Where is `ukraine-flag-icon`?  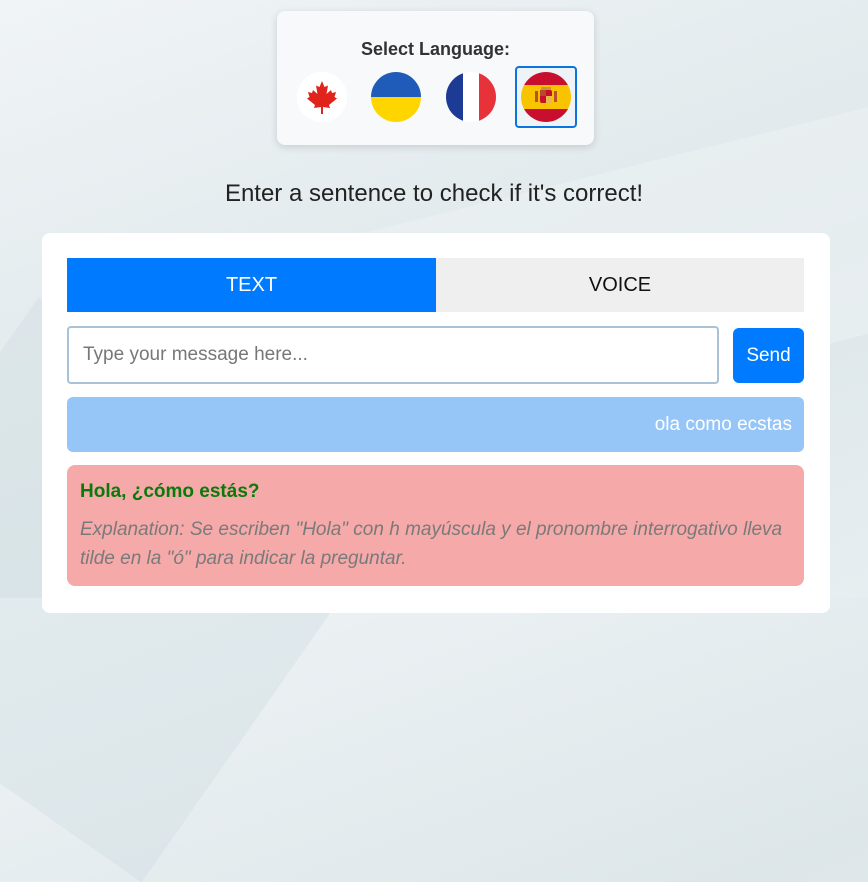
ukraine-flag-icon is located at coordinates (396, 97).